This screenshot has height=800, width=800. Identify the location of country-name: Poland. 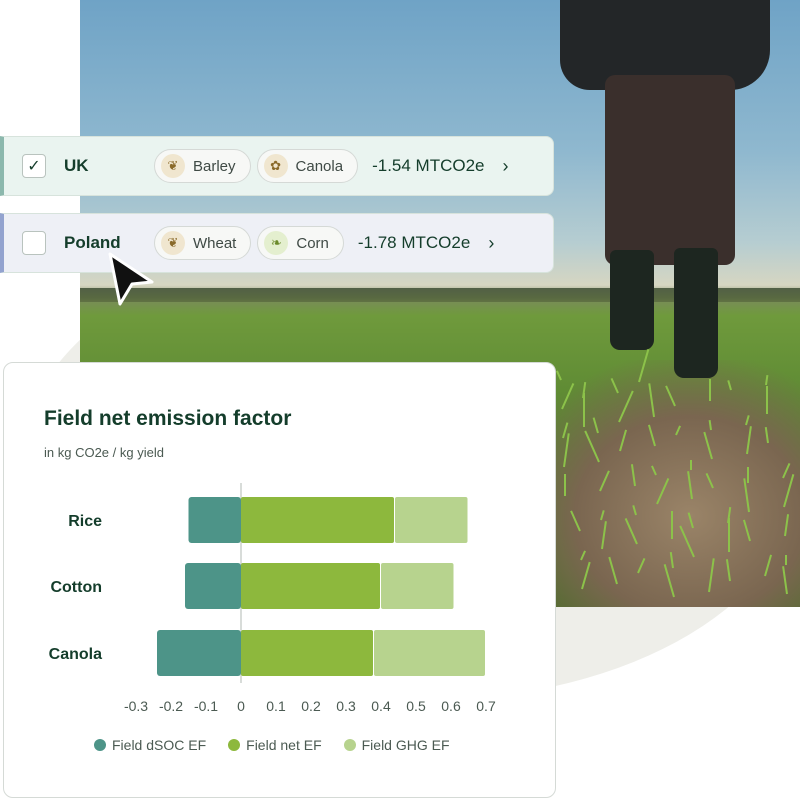
(92, 242).